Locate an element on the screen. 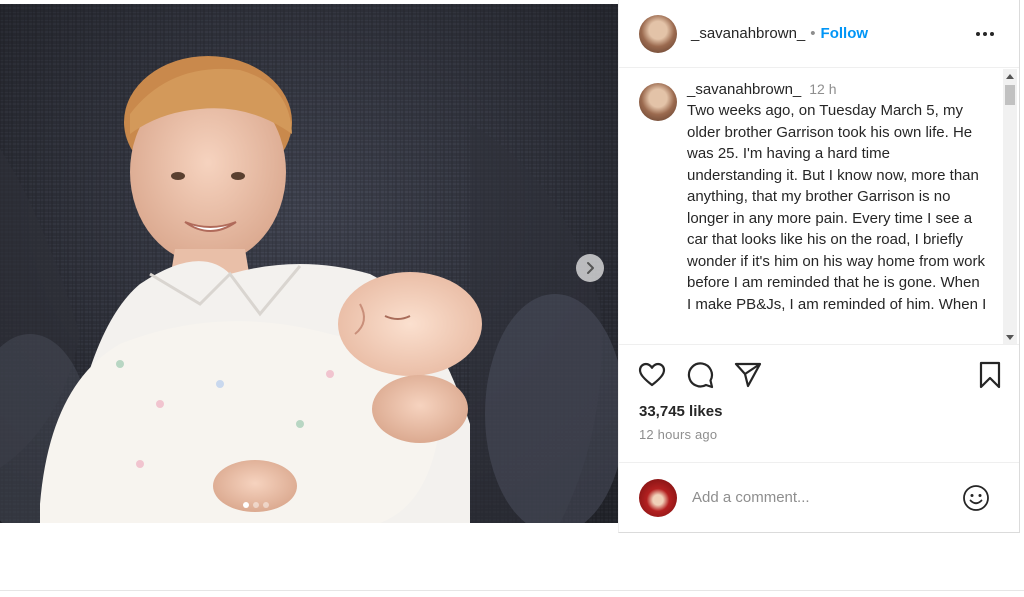 The image size is (1024, 597). author-avatar is located at coordinates (658, 33).